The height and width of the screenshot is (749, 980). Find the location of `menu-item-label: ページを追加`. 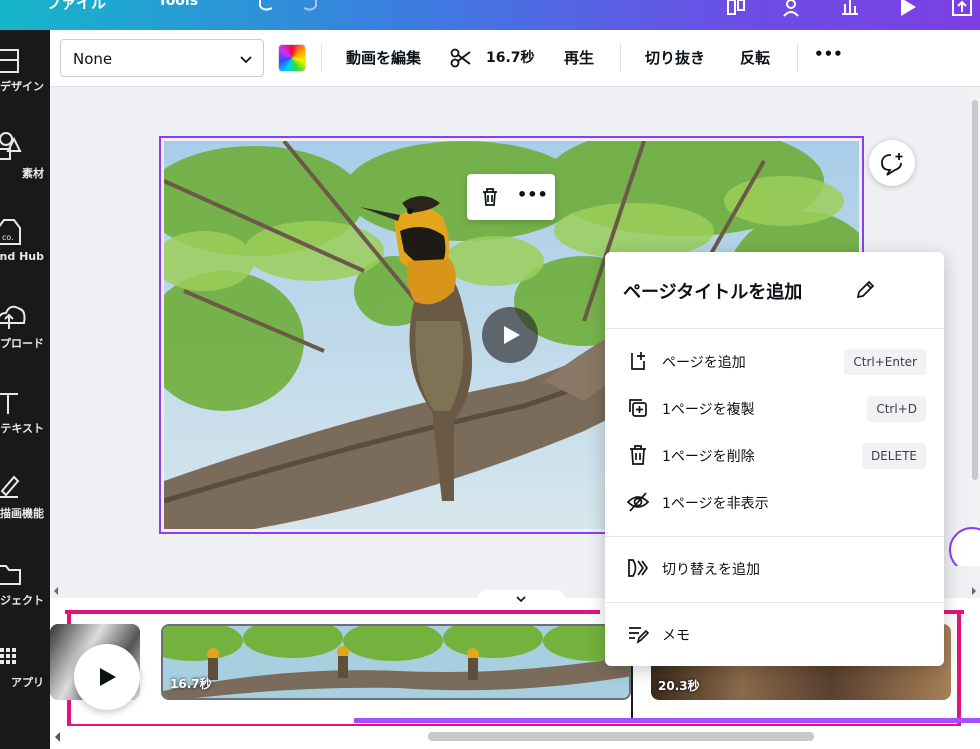

menu-item-label: ページを追加 is located at coordinates (704, 363).